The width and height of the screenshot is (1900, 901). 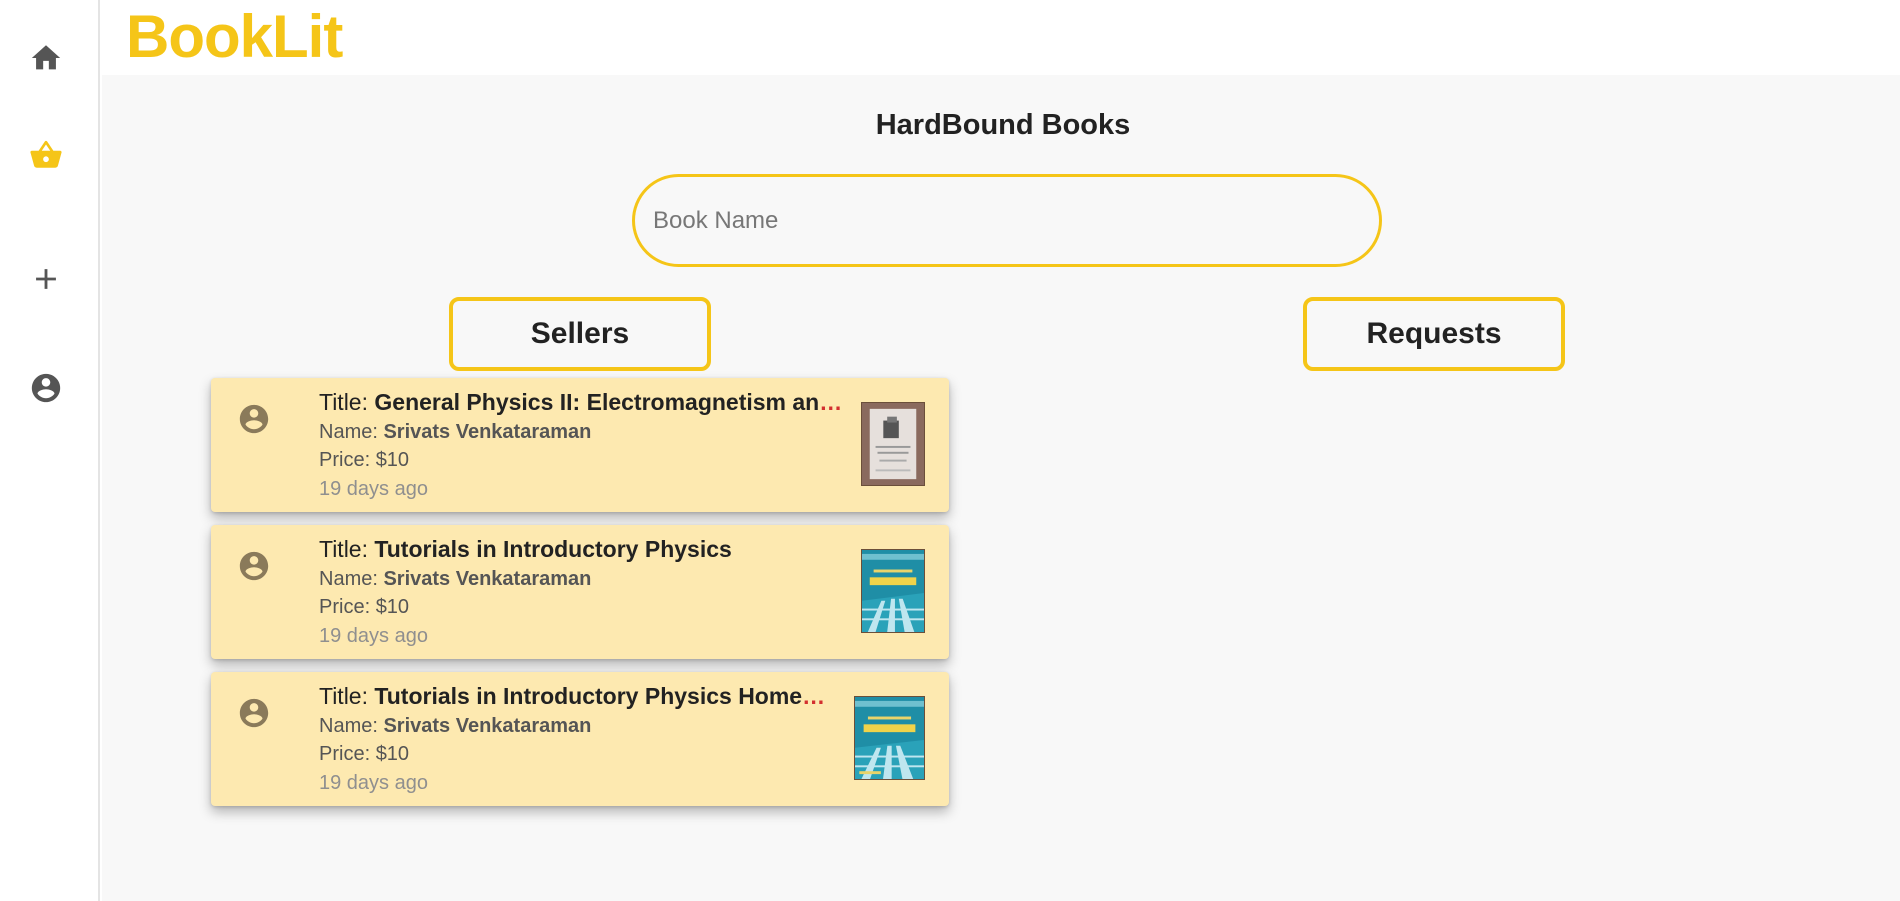 I want to click on book-title: Tutorials in Introductory Physics Home, so click(x=588, y=696).